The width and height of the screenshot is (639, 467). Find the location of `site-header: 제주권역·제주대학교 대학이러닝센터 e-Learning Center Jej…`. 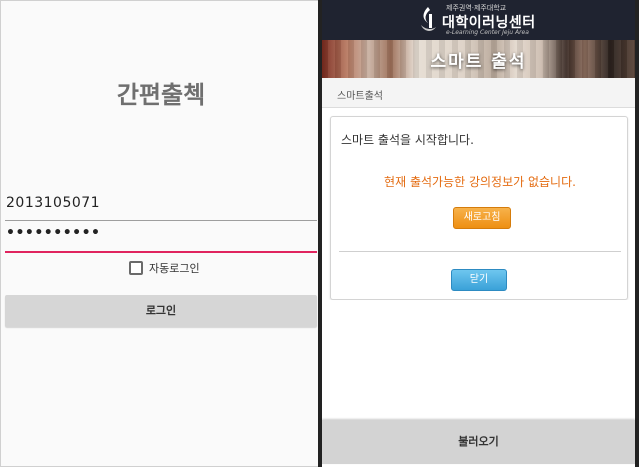

site-header: 제주권역·제주대학교 대학이러닝센터 e-Learning Center Jej… is located at coordinates (478, 20).